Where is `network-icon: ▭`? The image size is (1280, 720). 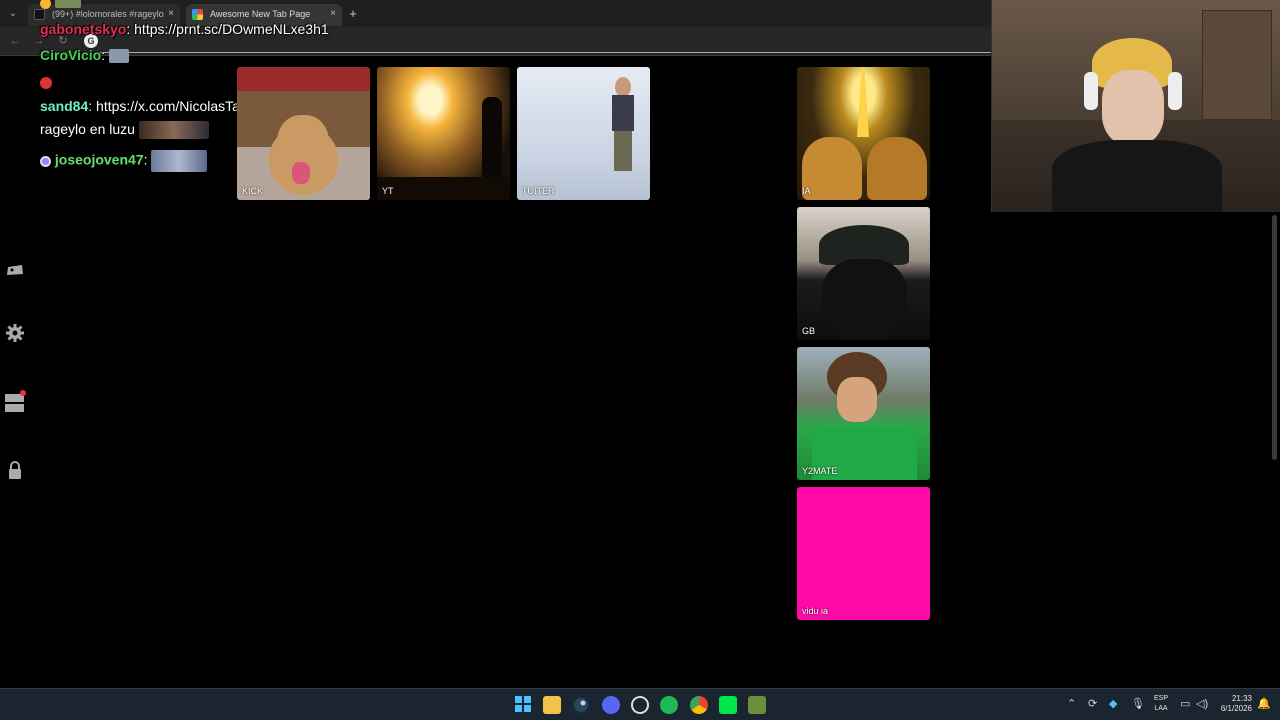 network-icon: ▭ is located at coordinates (1185, 703).